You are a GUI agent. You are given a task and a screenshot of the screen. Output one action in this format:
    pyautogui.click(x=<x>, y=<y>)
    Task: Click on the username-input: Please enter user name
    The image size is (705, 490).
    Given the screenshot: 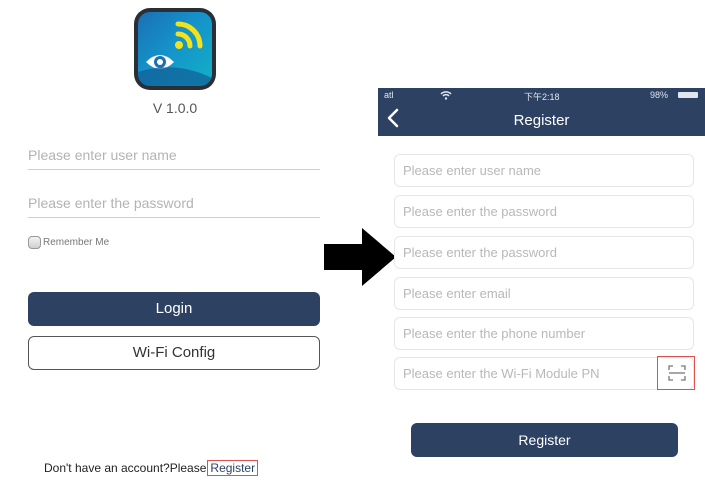 What is the action you would take?
    pyautogui.click(x=174, y=157)
    